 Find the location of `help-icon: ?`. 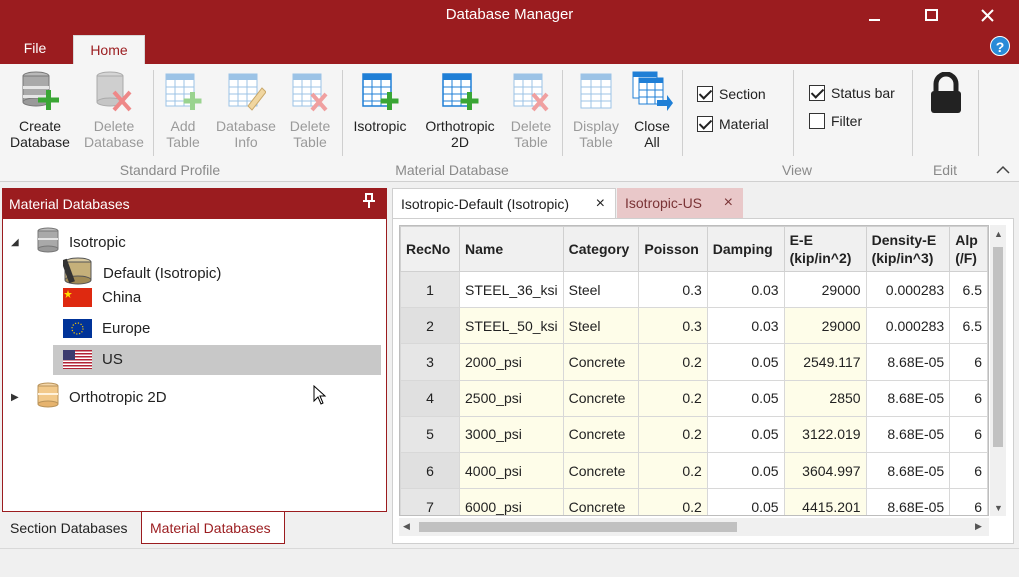

help-icon: ? is located at coordinates (1000, 46).